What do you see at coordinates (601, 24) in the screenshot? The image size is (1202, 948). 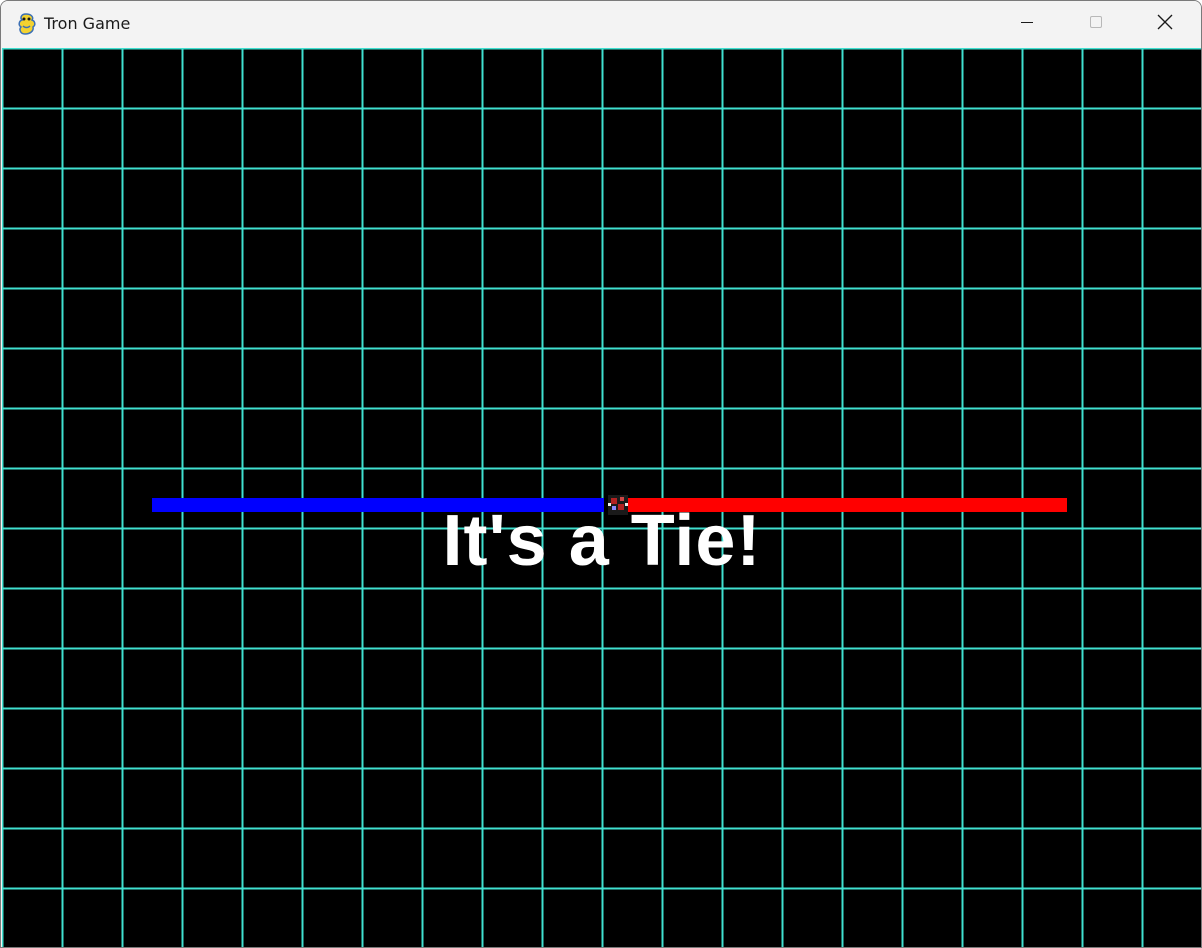 I see `title-bar: Tron Game` at bounding box center [601, 24].